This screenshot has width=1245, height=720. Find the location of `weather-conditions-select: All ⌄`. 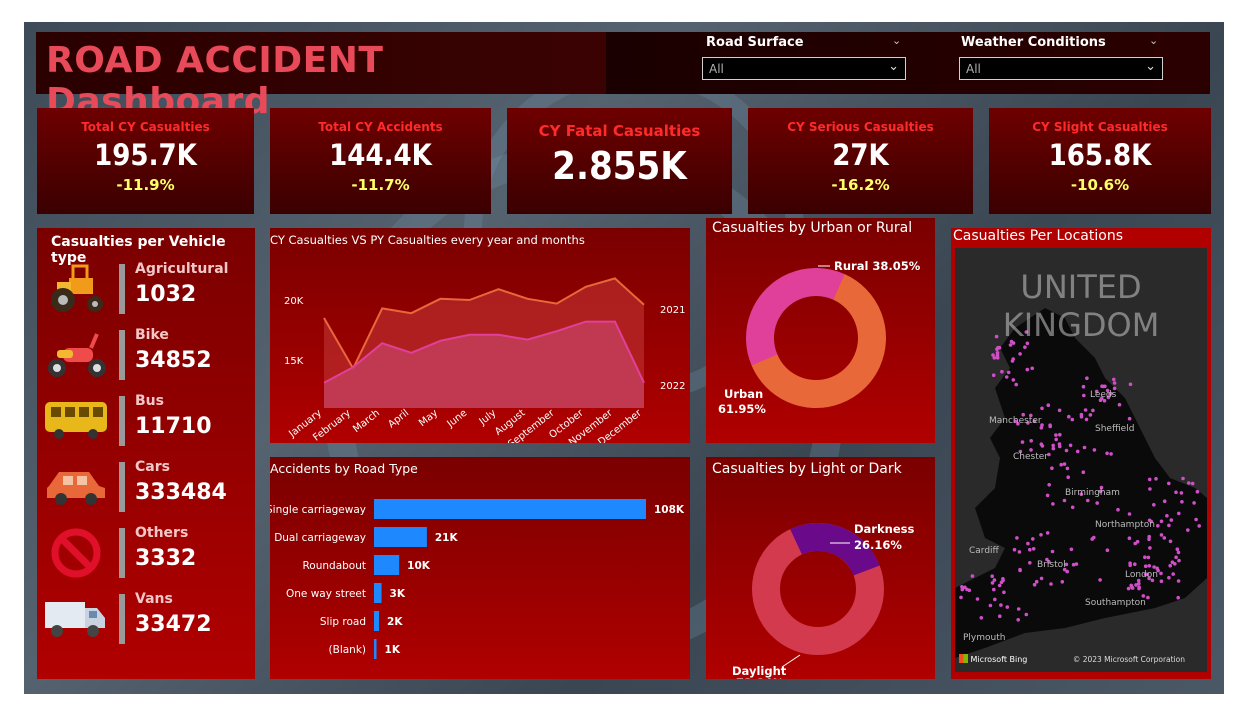

weather-conditions-select: All ⌄ is located at coordinates (1061, 68).